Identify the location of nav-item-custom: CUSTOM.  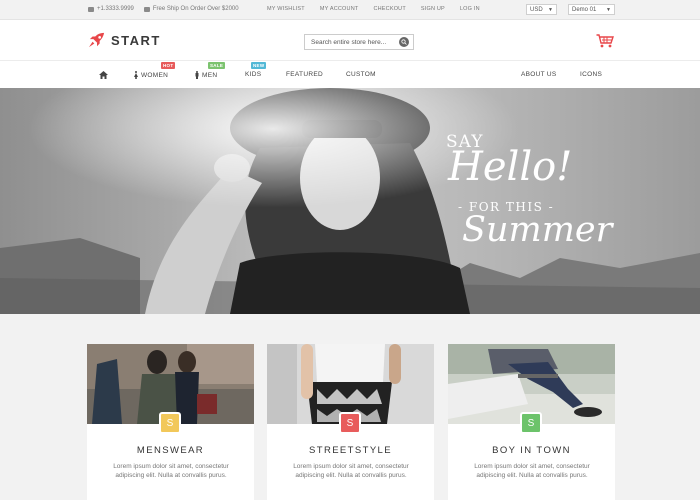
(361, 74).